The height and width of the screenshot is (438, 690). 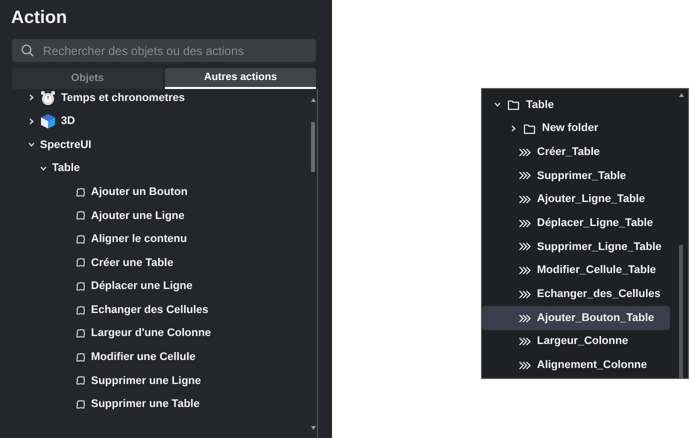 What do you see at coordinates (87, 78) in the screenshot?
I see `tab: Objets` at bounding box center [87, 78].